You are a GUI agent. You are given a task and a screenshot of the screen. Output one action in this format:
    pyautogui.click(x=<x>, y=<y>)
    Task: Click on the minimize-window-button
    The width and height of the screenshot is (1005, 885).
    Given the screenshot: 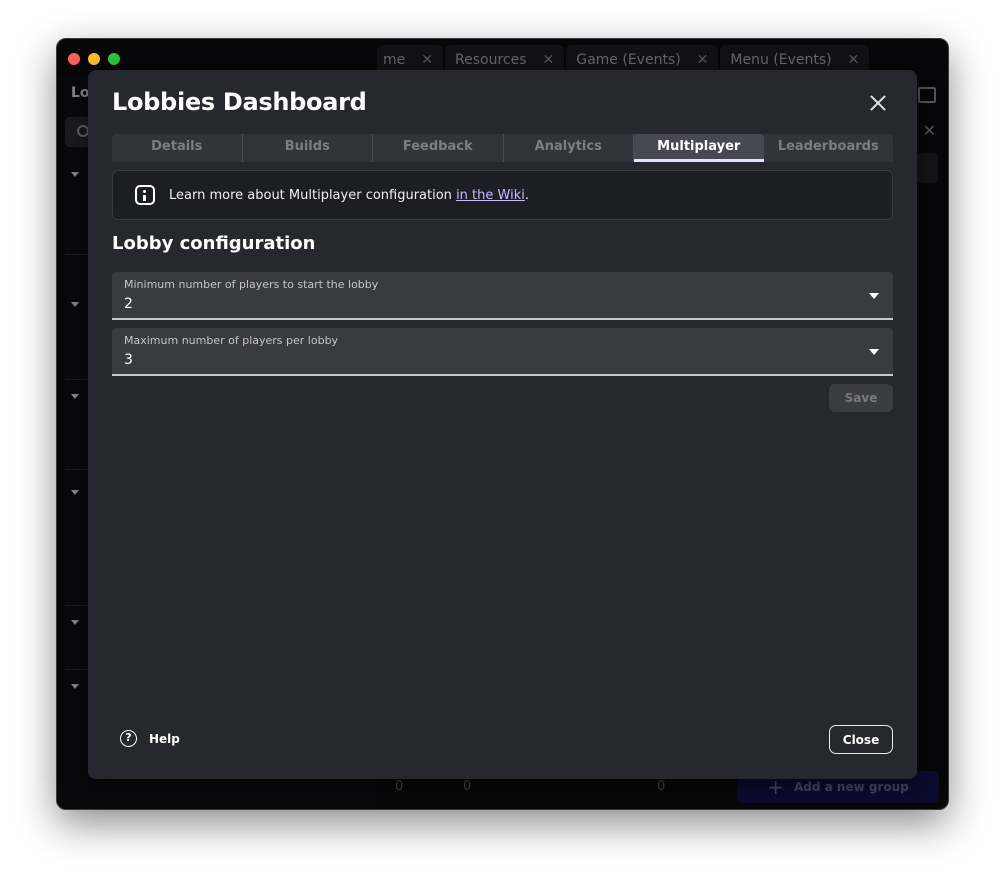 What is the action you would take?
    pyautogui.click(x=94, y=59)
    